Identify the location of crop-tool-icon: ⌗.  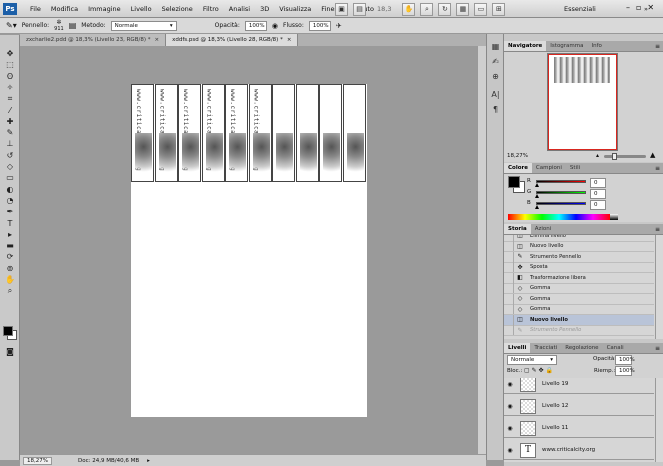
(10, 98).